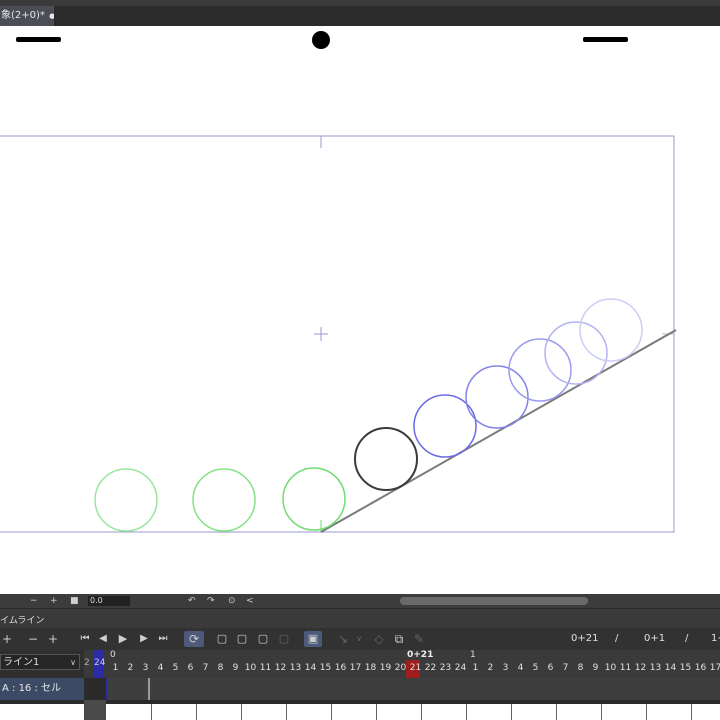 This screenshot has width=720, height=720. What do you see at coordinates (33, 639) in the screenshot?
I see `timeline-zoom-out-button: −` at bounding box center [33, 639].